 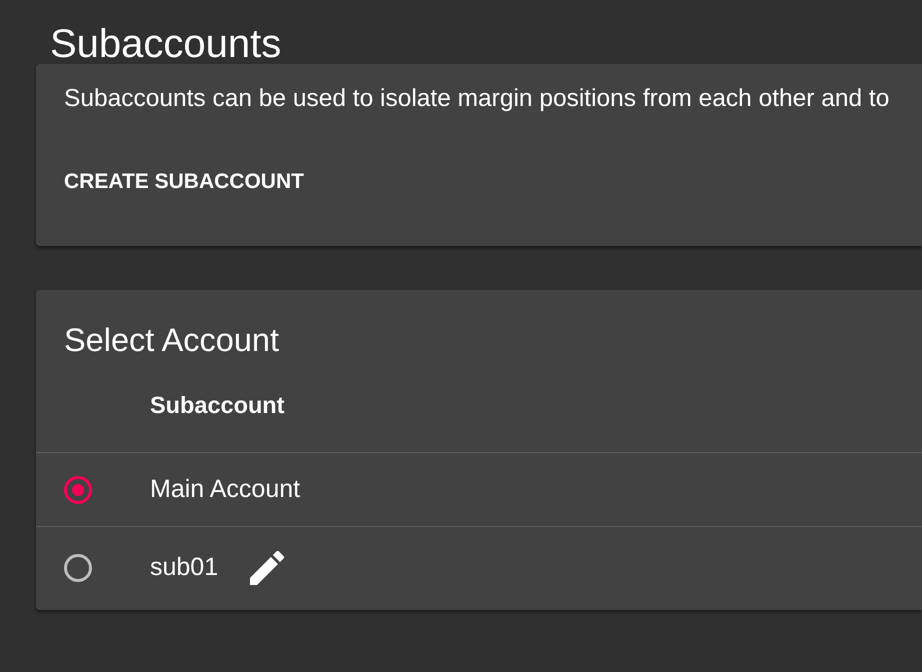 What do you see at coordinates (78, 490) in the screenshot?
I see `radio-button-selected` at bounding box center [78, 490].